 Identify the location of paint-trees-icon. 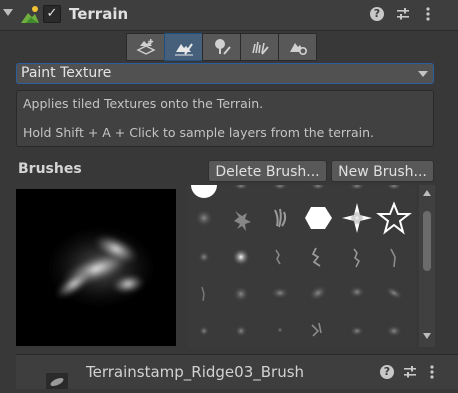
(222, 47).